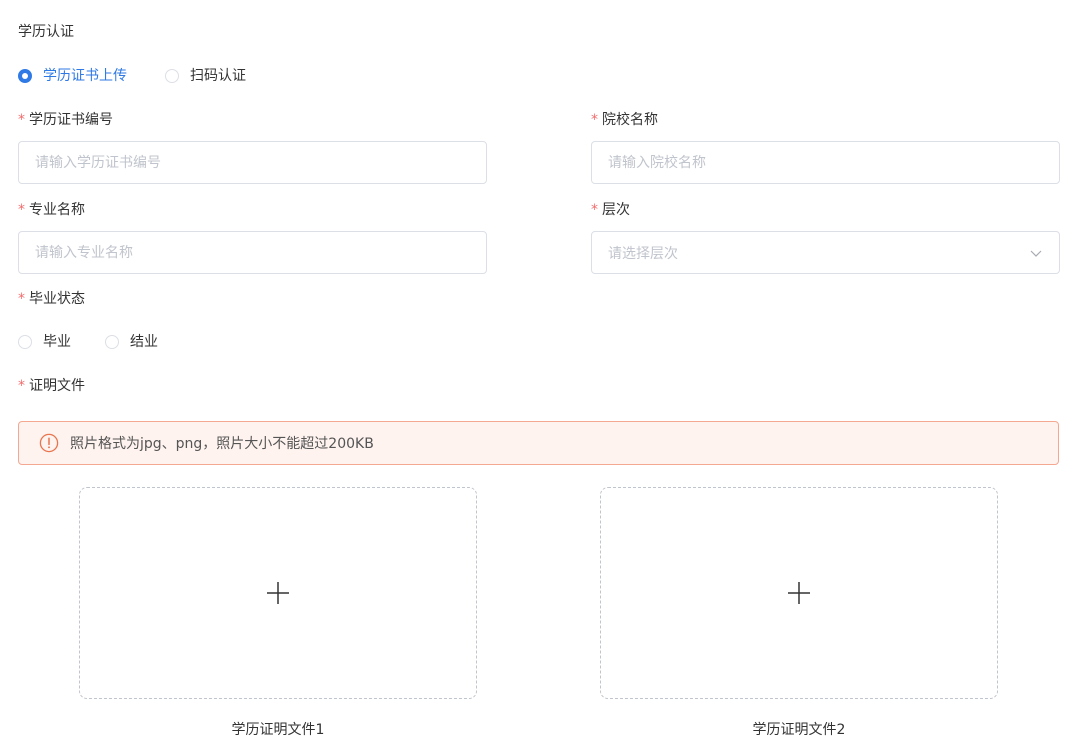  Describe the element at coordinates (218, 76) in the screenshot. I see `radio-label: 扫码认证` at that location.